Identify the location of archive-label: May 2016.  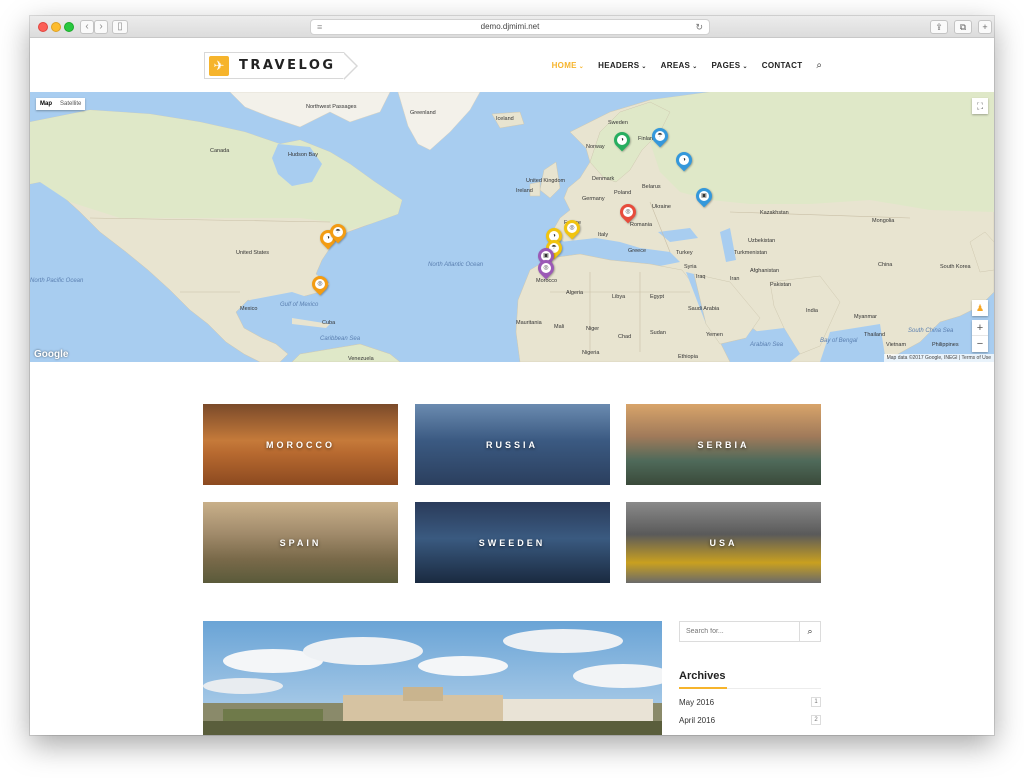
(697, 702).